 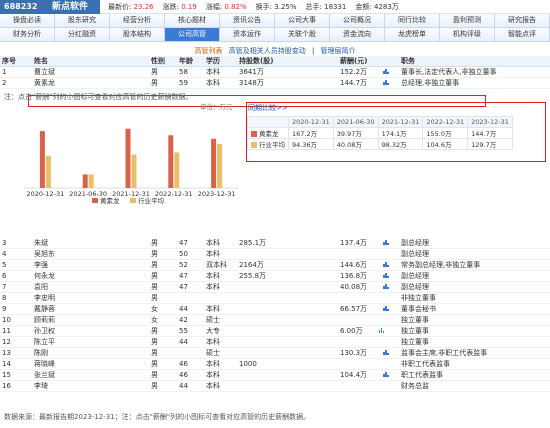 What do you see at coordinates (467, 35) in the screenshot?
I see `nav-tab-机构评级: 机构评级` at bounding box center [467, 35].